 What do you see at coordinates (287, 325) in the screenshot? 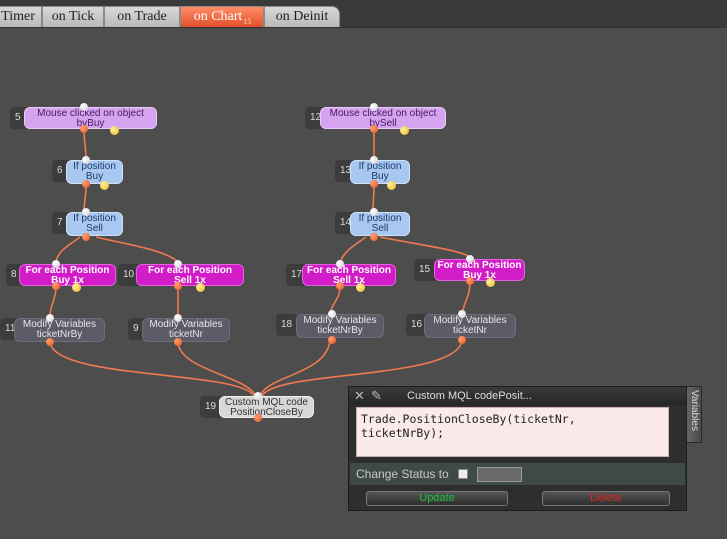
I see `node-number: 18` at bounding box center [287, 325].